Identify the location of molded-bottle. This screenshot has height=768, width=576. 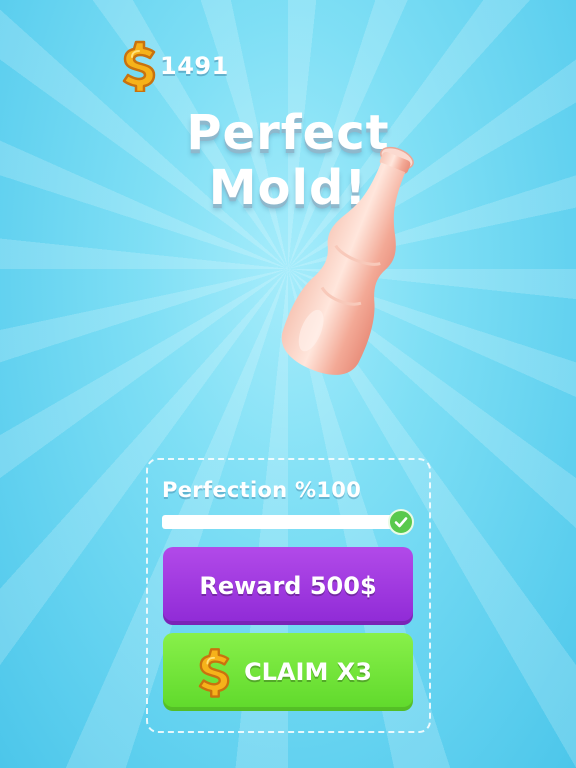
(355, 262).